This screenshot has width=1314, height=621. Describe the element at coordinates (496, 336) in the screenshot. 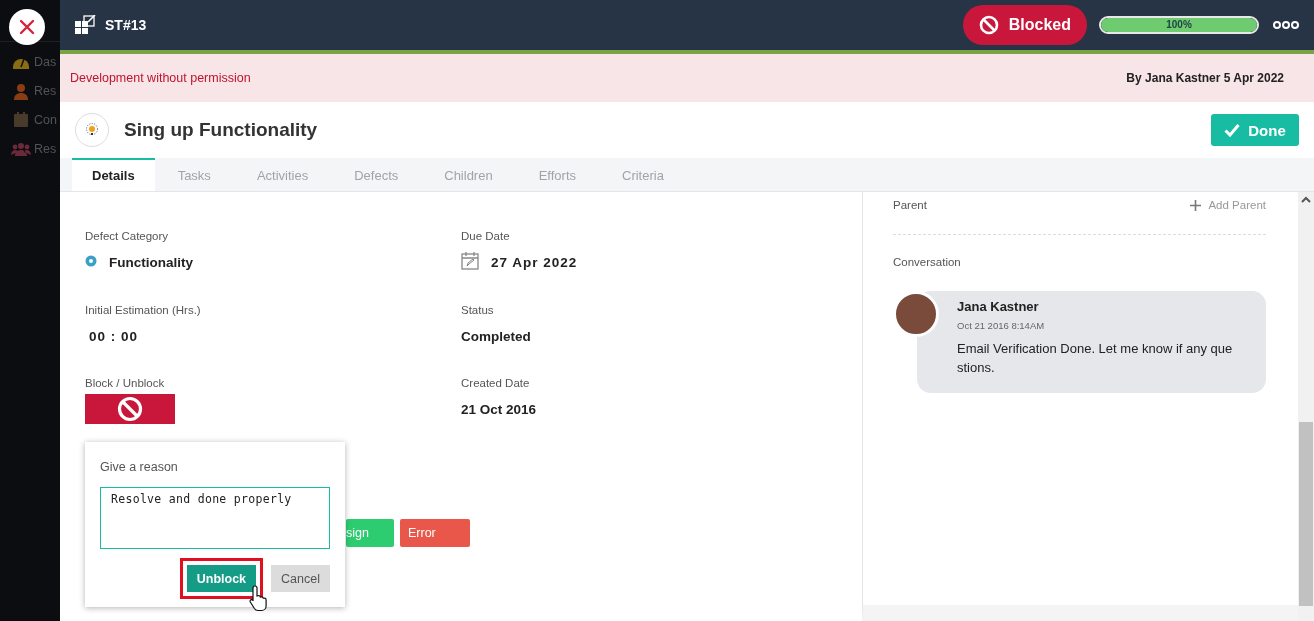

I see `field-value: Completed` at that location.